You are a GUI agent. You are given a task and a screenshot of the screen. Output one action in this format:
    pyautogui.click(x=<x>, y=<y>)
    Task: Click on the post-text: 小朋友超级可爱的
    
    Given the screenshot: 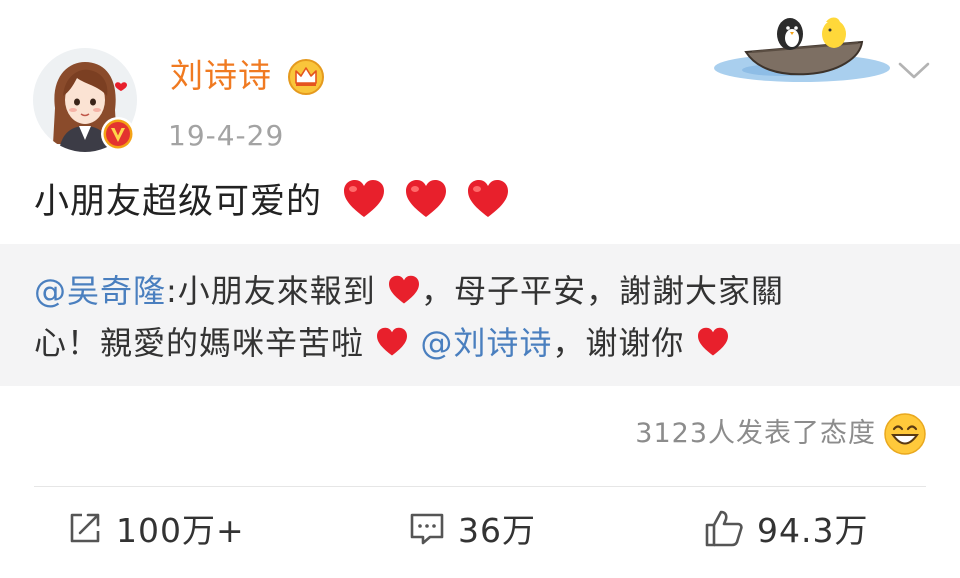 What is the action you would take?
    pyautogui.click(x=178, y=202)
    